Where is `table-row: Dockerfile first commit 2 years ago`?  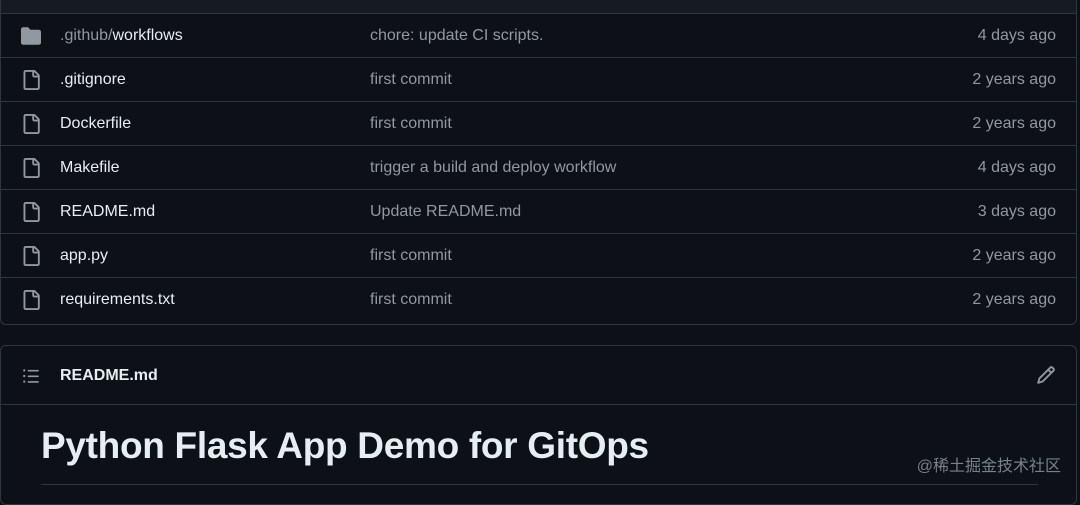 table-row: Dockerfile first commit 2 years ago is located at coordinates (538, 124).